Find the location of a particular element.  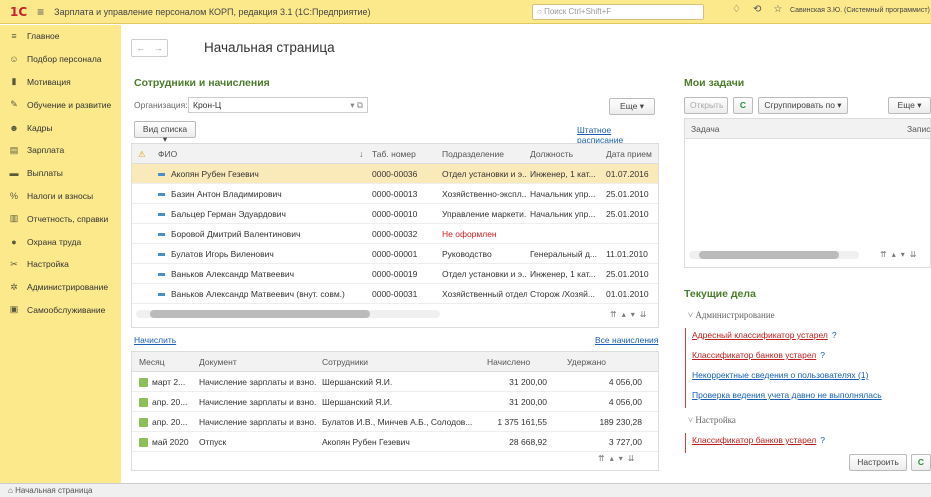

grid-scroll-controls: ⇈▴▾⇊ is located at coordinates (630, 314).